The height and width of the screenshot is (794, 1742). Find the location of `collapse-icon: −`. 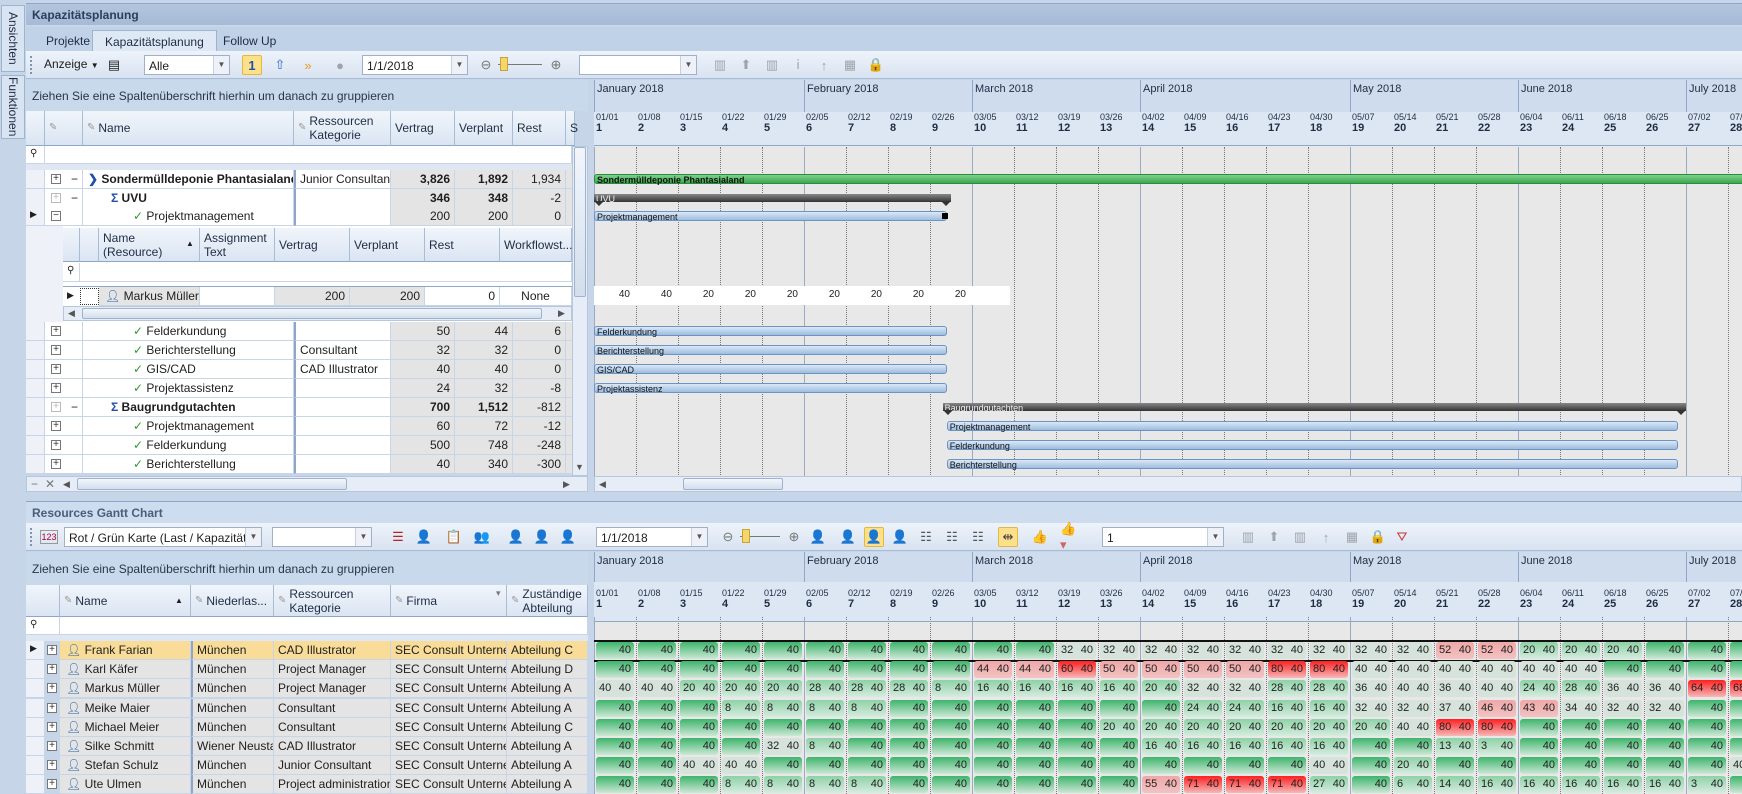

collapse-icon: − is located at coordinates (74, 179).